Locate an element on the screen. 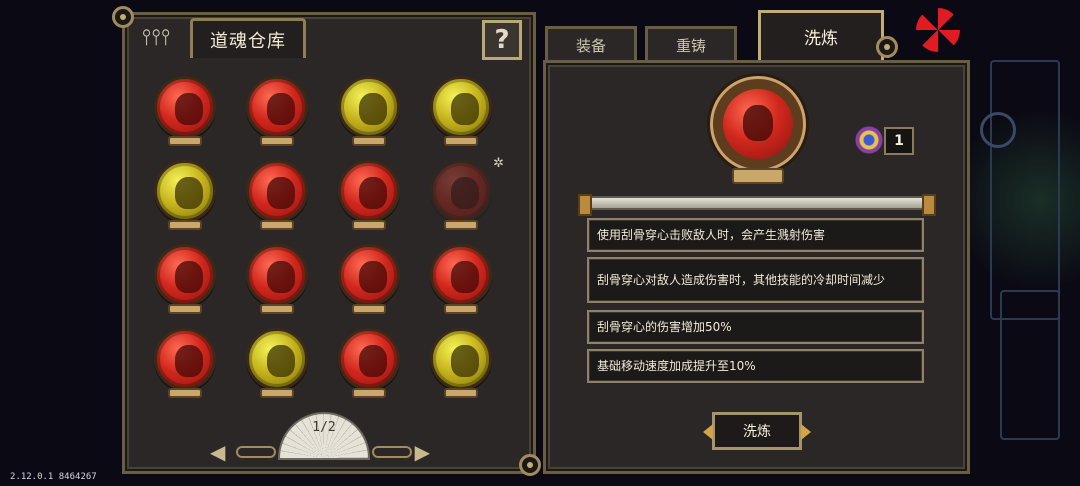  spear-rack-icon: ⫯⫯⫯ is located at coordinates (156, 37).